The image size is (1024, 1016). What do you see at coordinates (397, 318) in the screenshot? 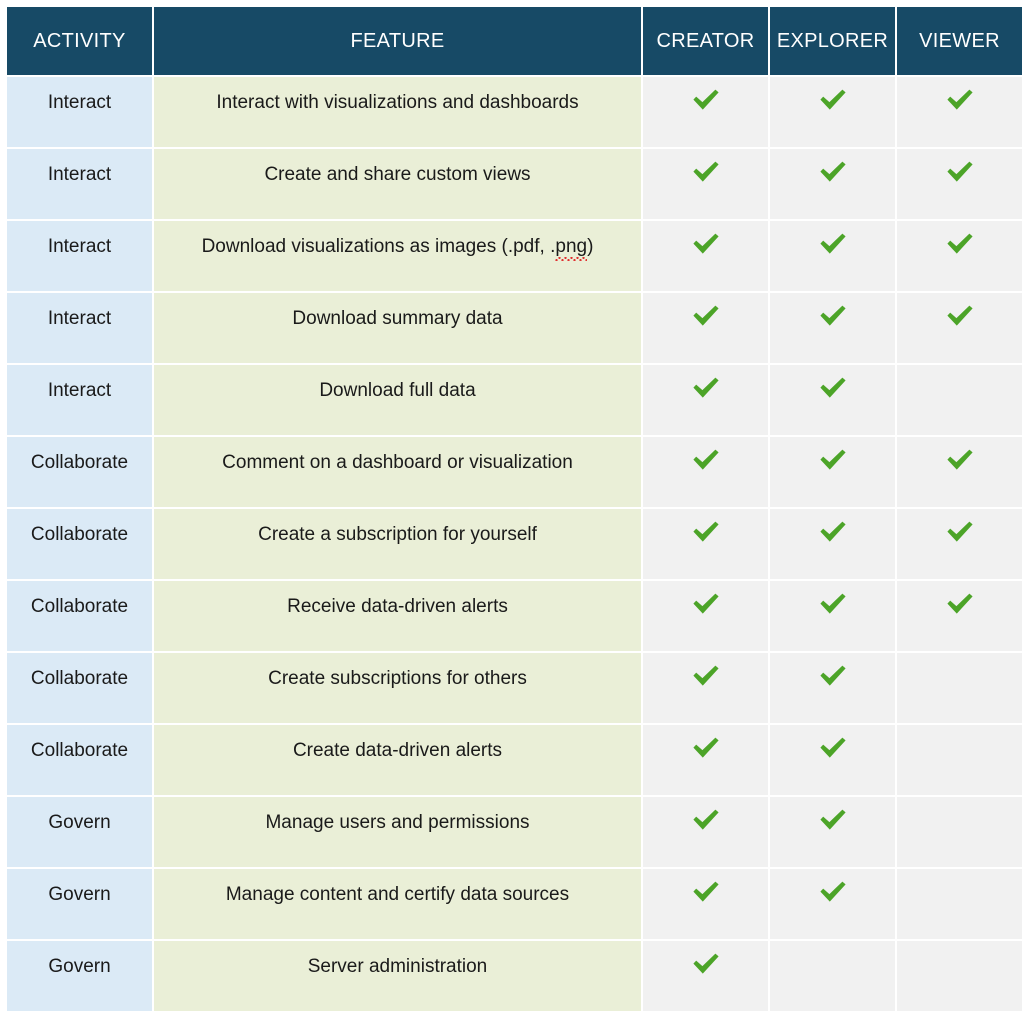
I see `feature-label: Download summary data` at bounding box center [397, 318].